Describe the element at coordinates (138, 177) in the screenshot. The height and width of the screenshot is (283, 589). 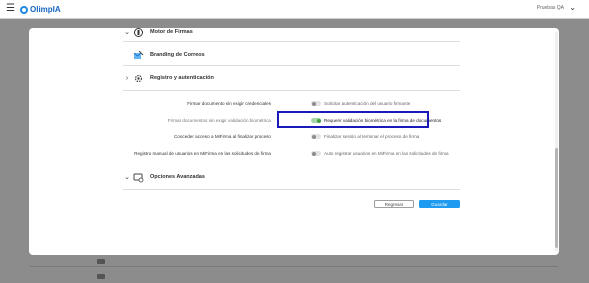
I see `advanced-options-icon` at that location.